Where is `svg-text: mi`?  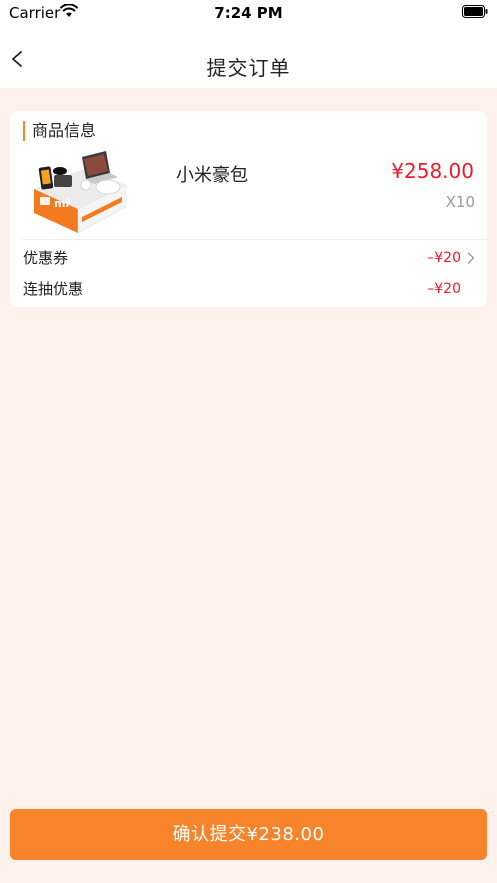 svg-text: mi is located at coordinates (61, 203).